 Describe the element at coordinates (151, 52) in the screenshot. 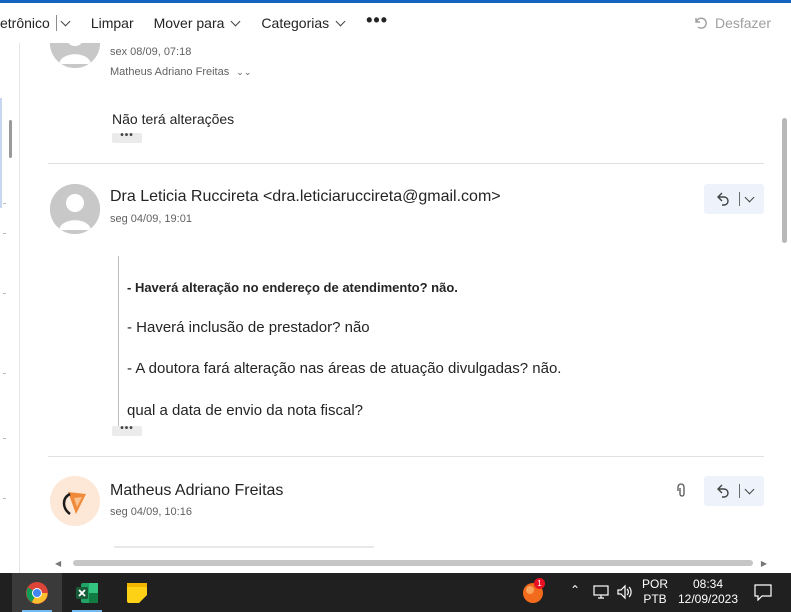

I see `message-date: sex 08/09, 07:18` at that location.